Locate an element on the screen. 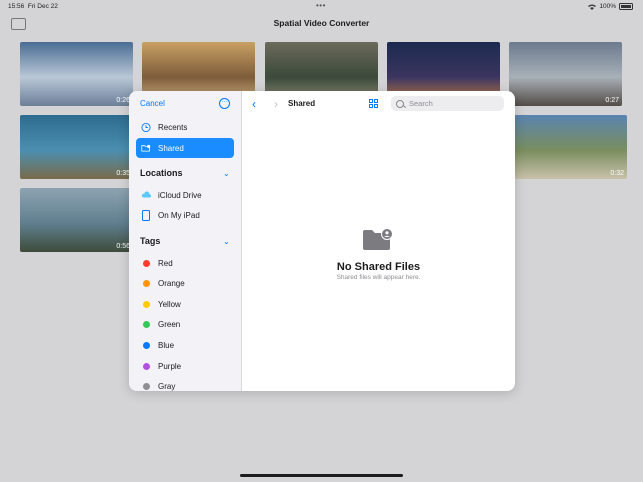 The height and width of the screenshot is (482, 643). sidebar-item-ipad: On My iPad is located at coordinates (185, 215).